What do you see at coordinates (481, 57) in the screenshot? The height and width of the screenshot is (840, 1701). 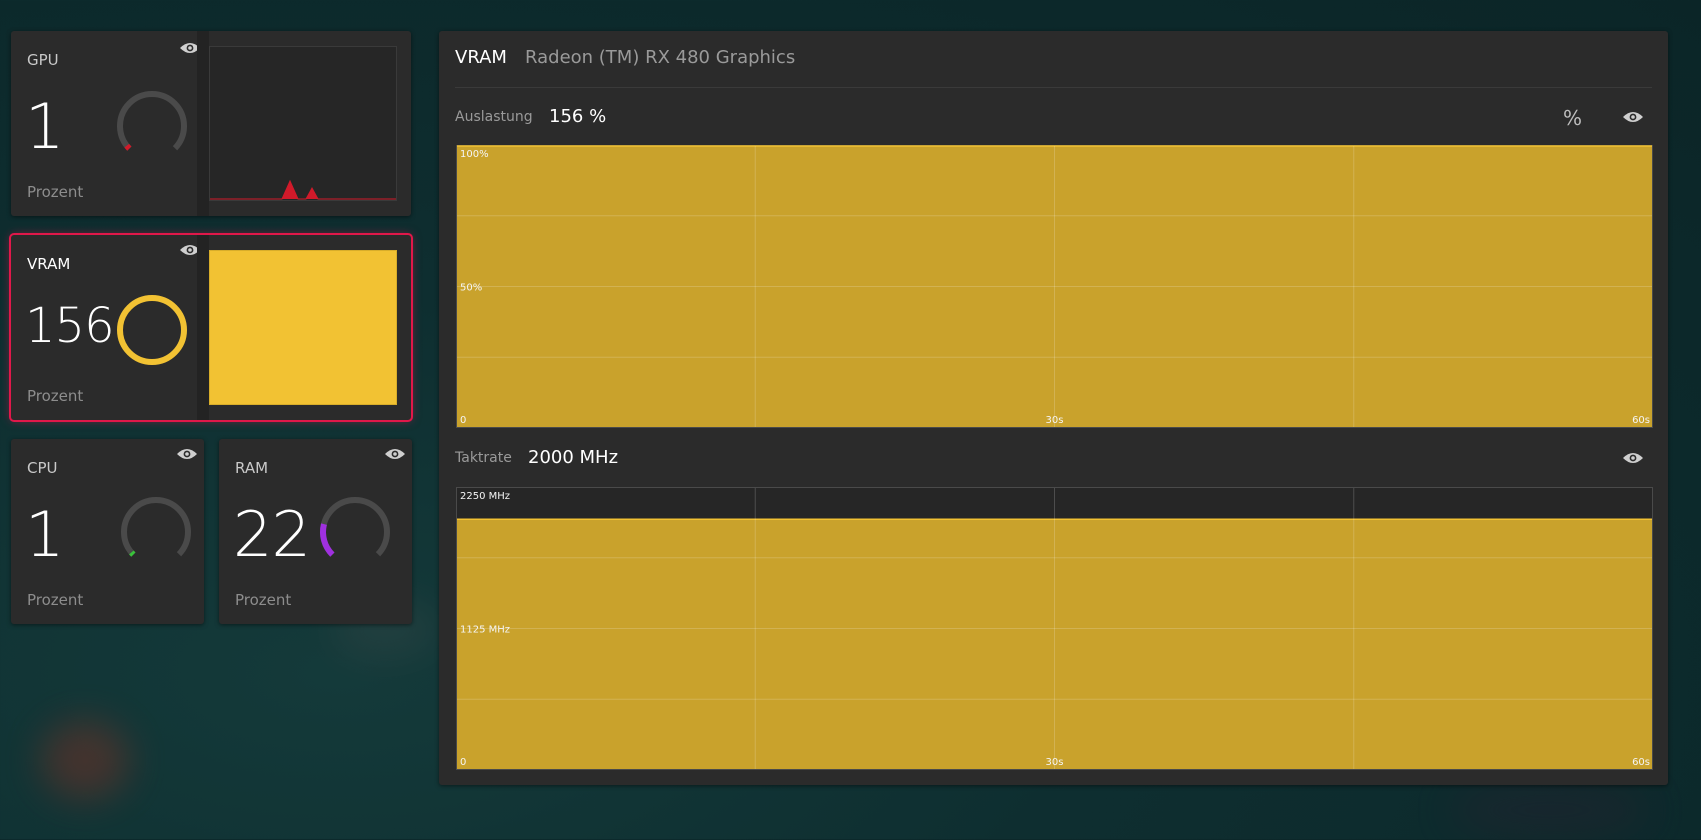 I see `detail-title: VRAM` at bounding box center [481, 57].